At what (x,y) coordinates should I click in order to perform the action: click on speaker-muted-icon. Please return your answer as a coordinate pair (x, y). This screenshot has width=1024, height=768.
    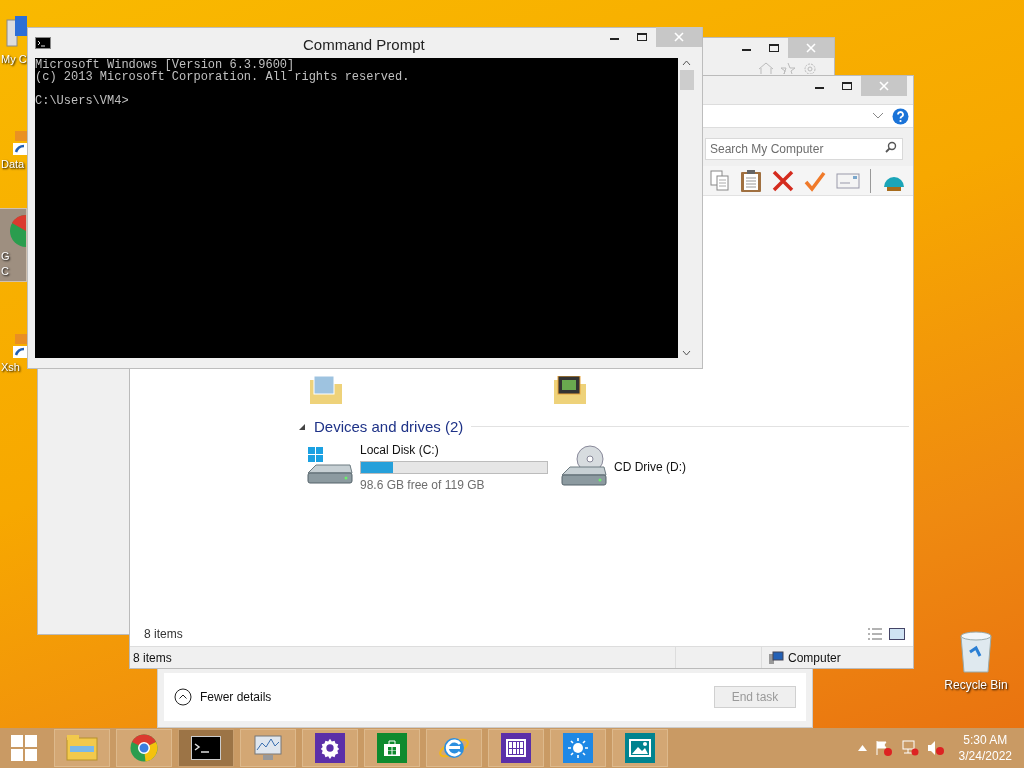
    Looking at the image, I should click on (935, 748).